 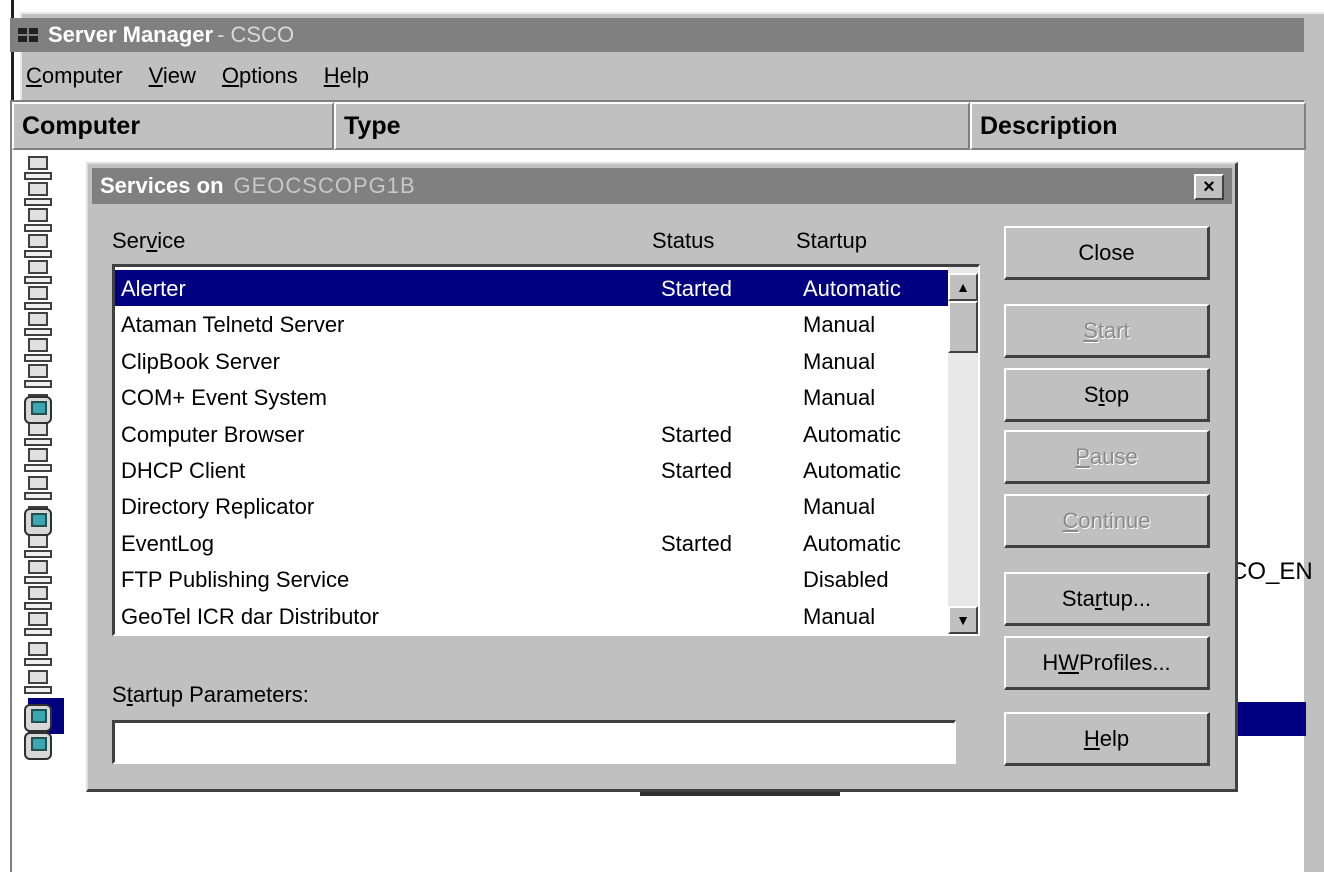 What do you see at coordinates (149, 240) in the screenshot?
I see `column-label-service: Service` at bounding box center [149, 240].